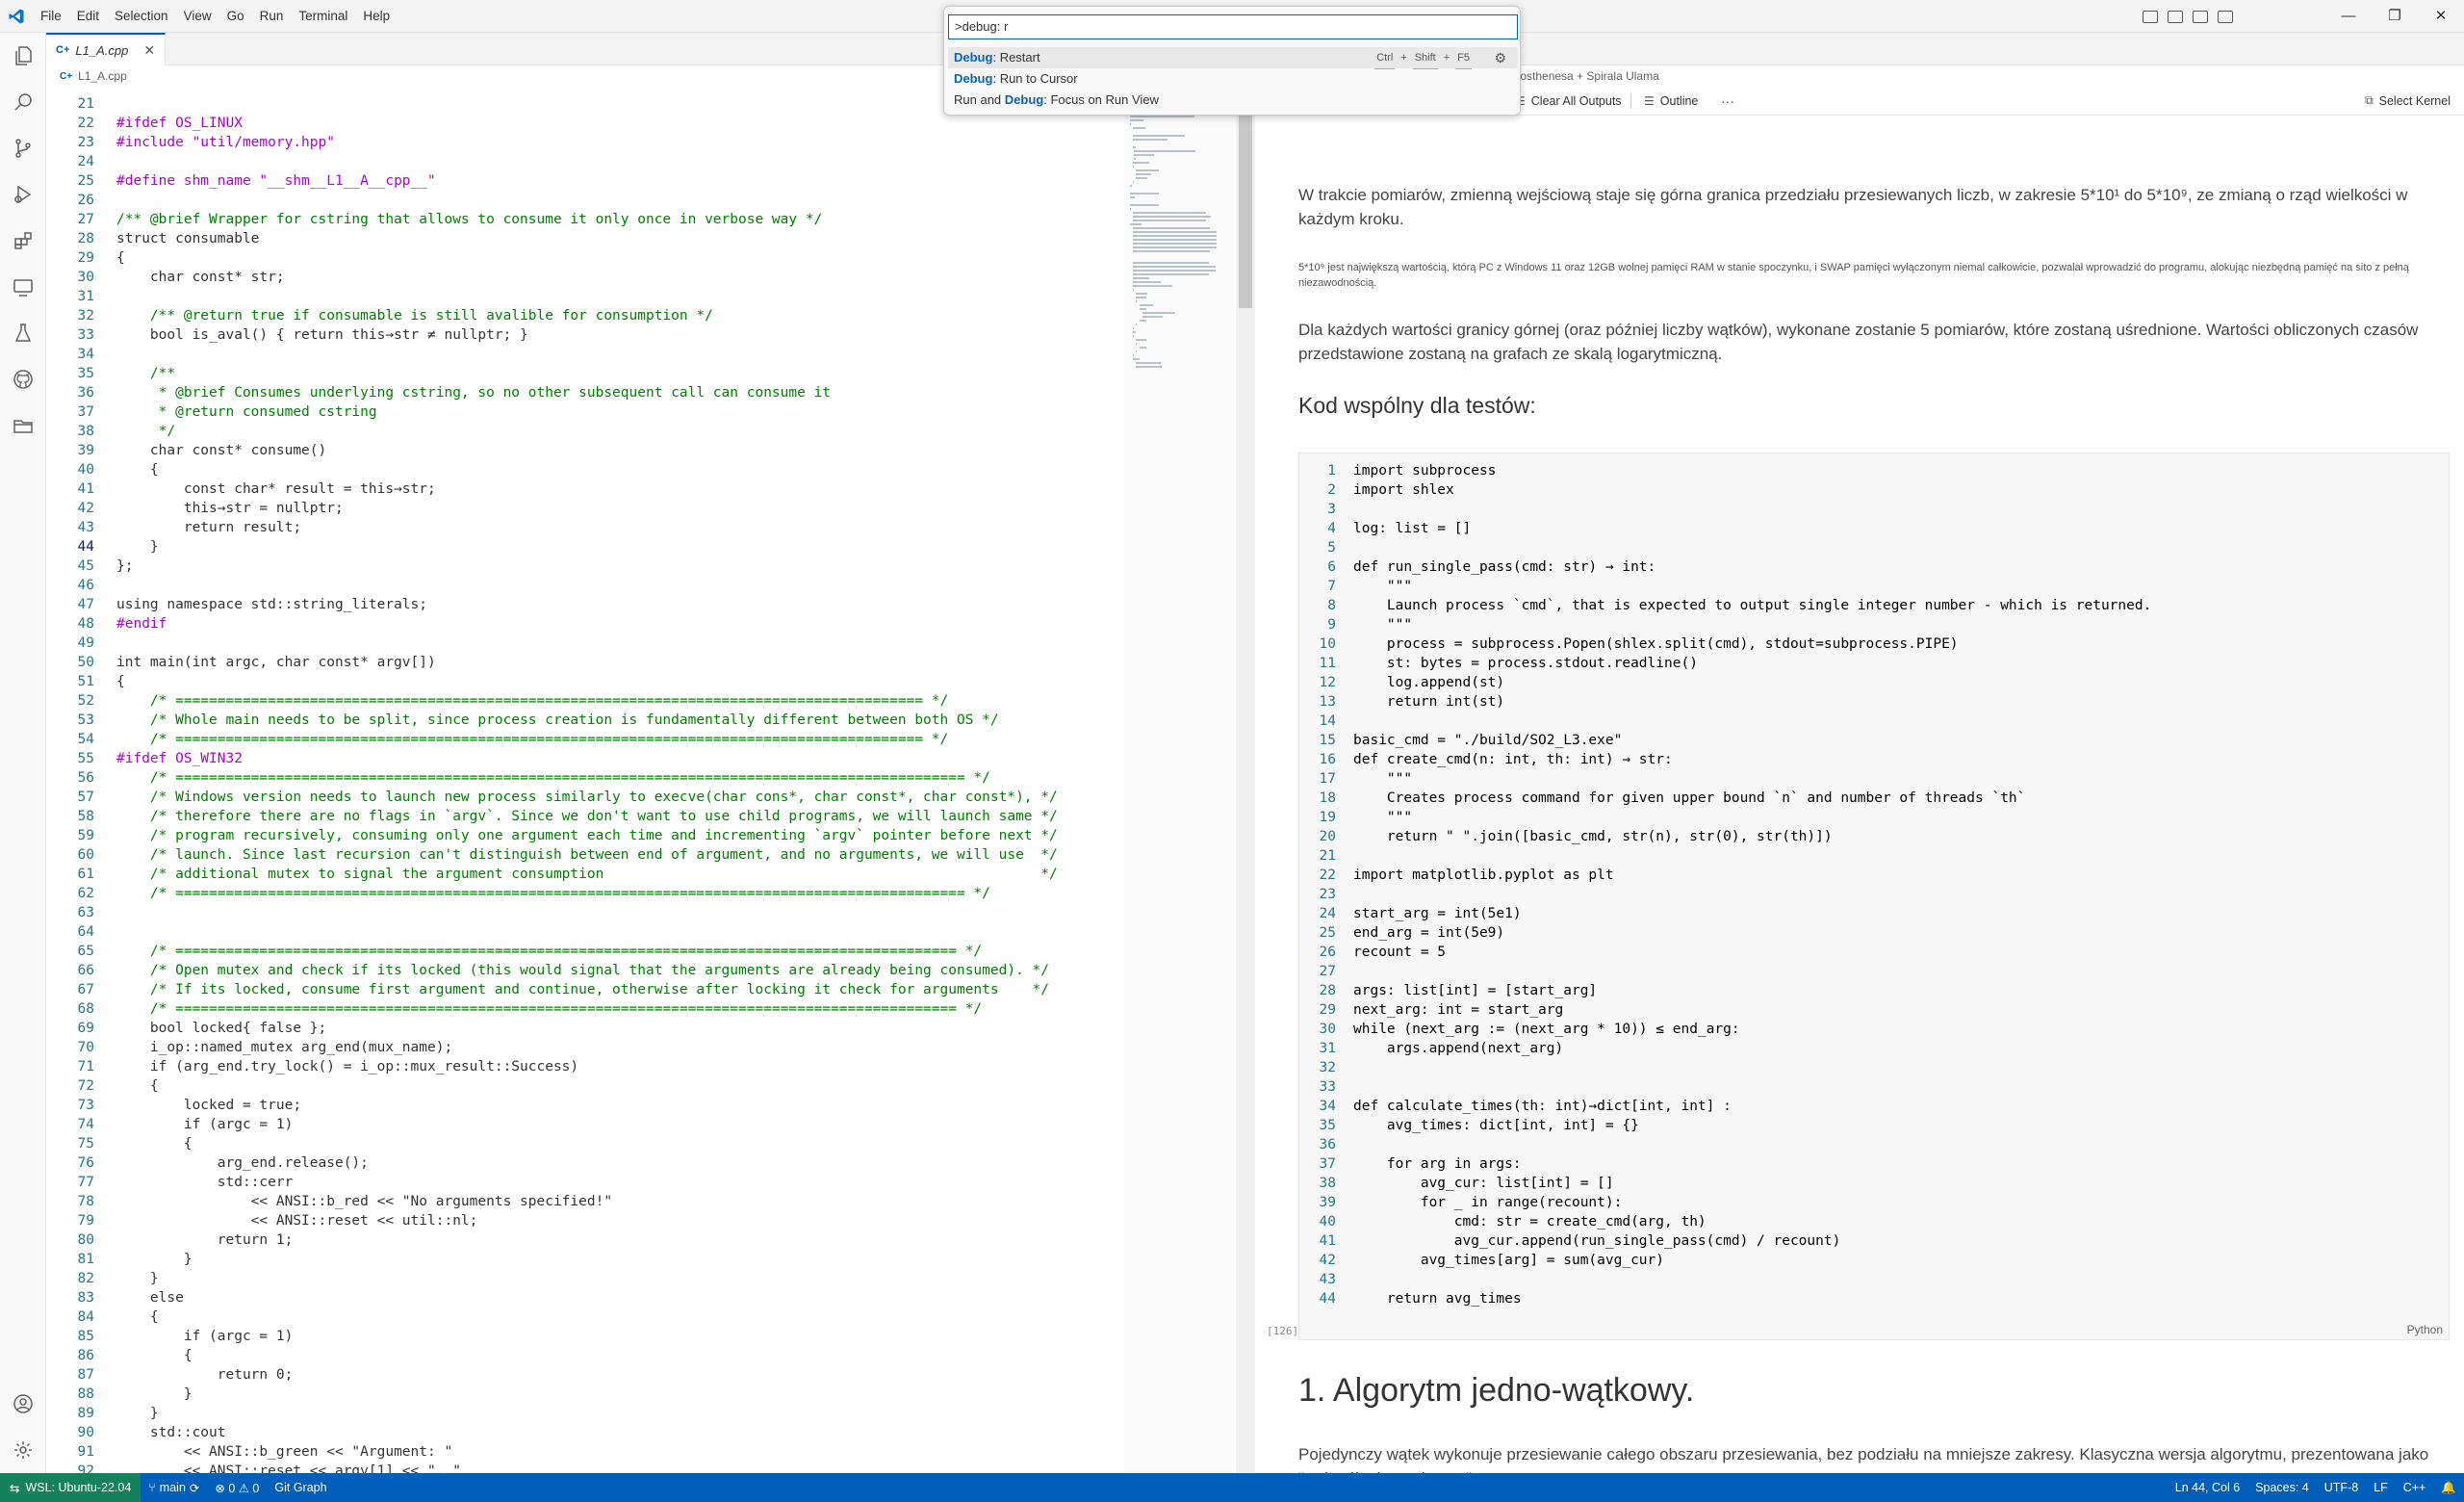  What do you see at coordinates (2415, 1487) in the screenshot?
I see `language-mode: C++` at bounding box center [2415, 1487].